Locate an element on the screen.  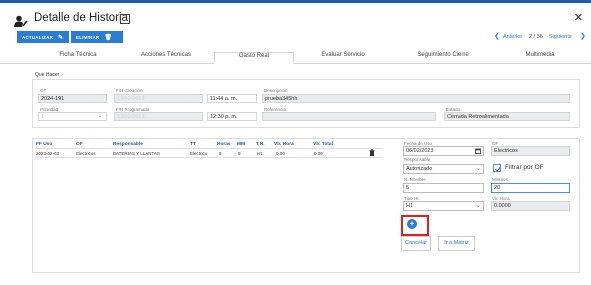
chevron-right-icon: ❯ is located at coordinates (583, 36).